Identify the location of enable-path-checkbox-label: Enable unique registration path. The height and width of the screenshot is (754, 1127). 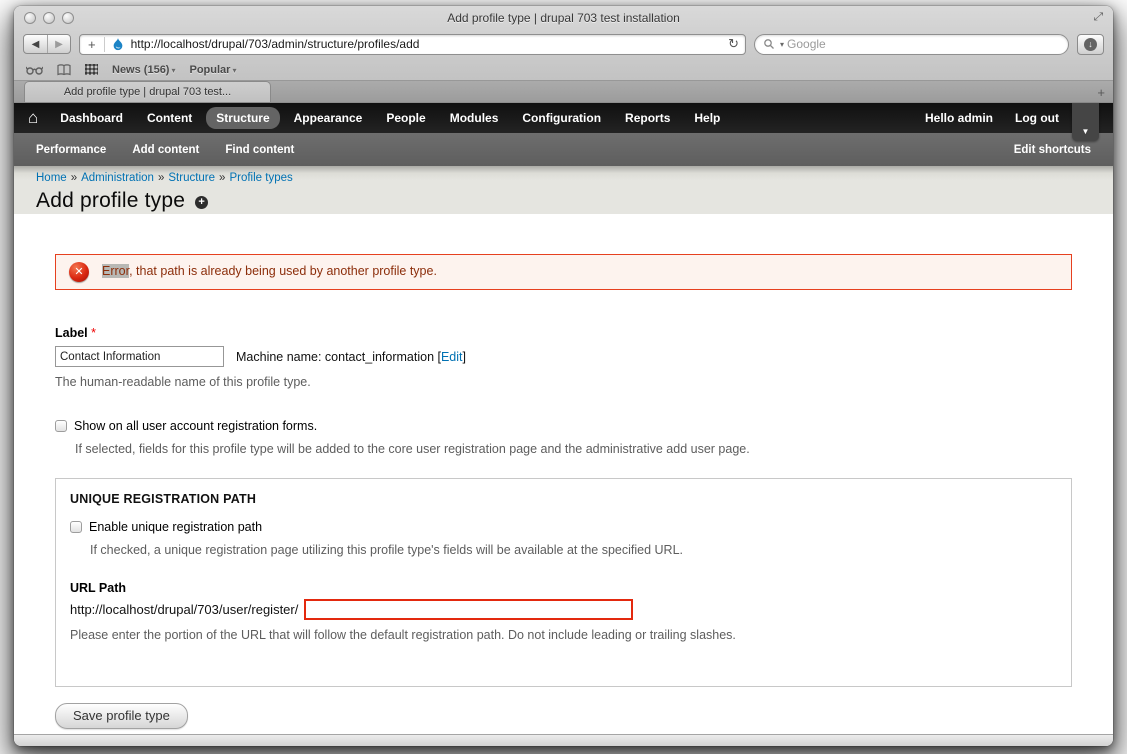
(175, 527).